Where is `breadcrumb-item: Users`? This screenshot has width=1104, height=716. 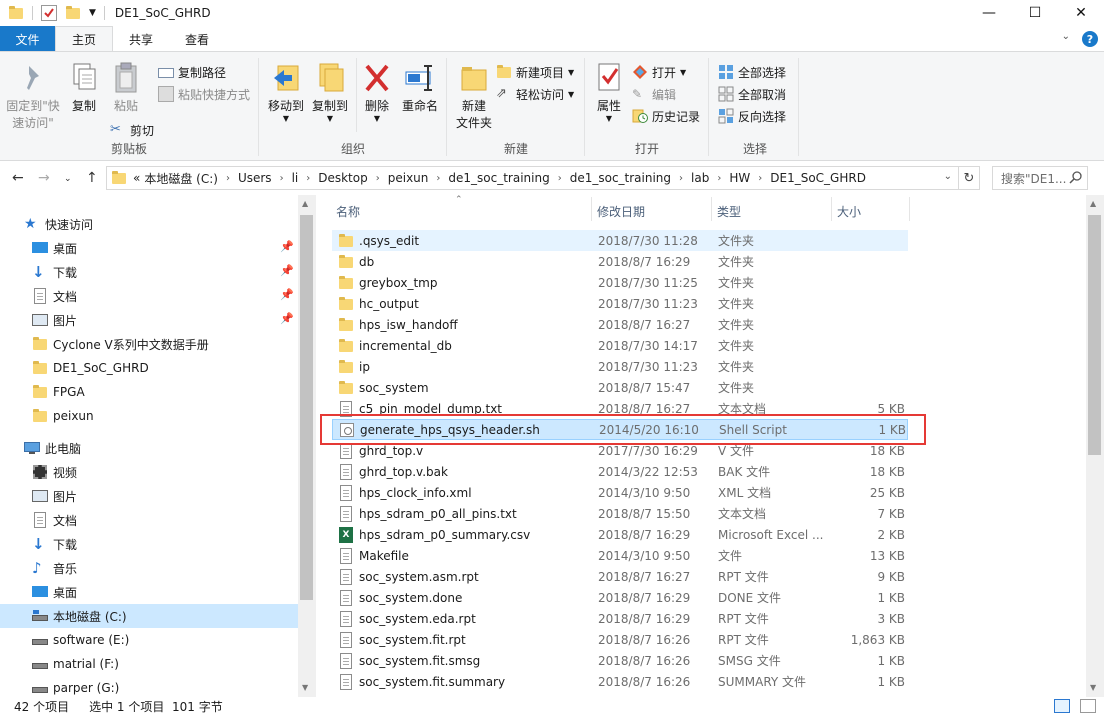
breadcrumb-item: Users is located at coordinates (255, 178).